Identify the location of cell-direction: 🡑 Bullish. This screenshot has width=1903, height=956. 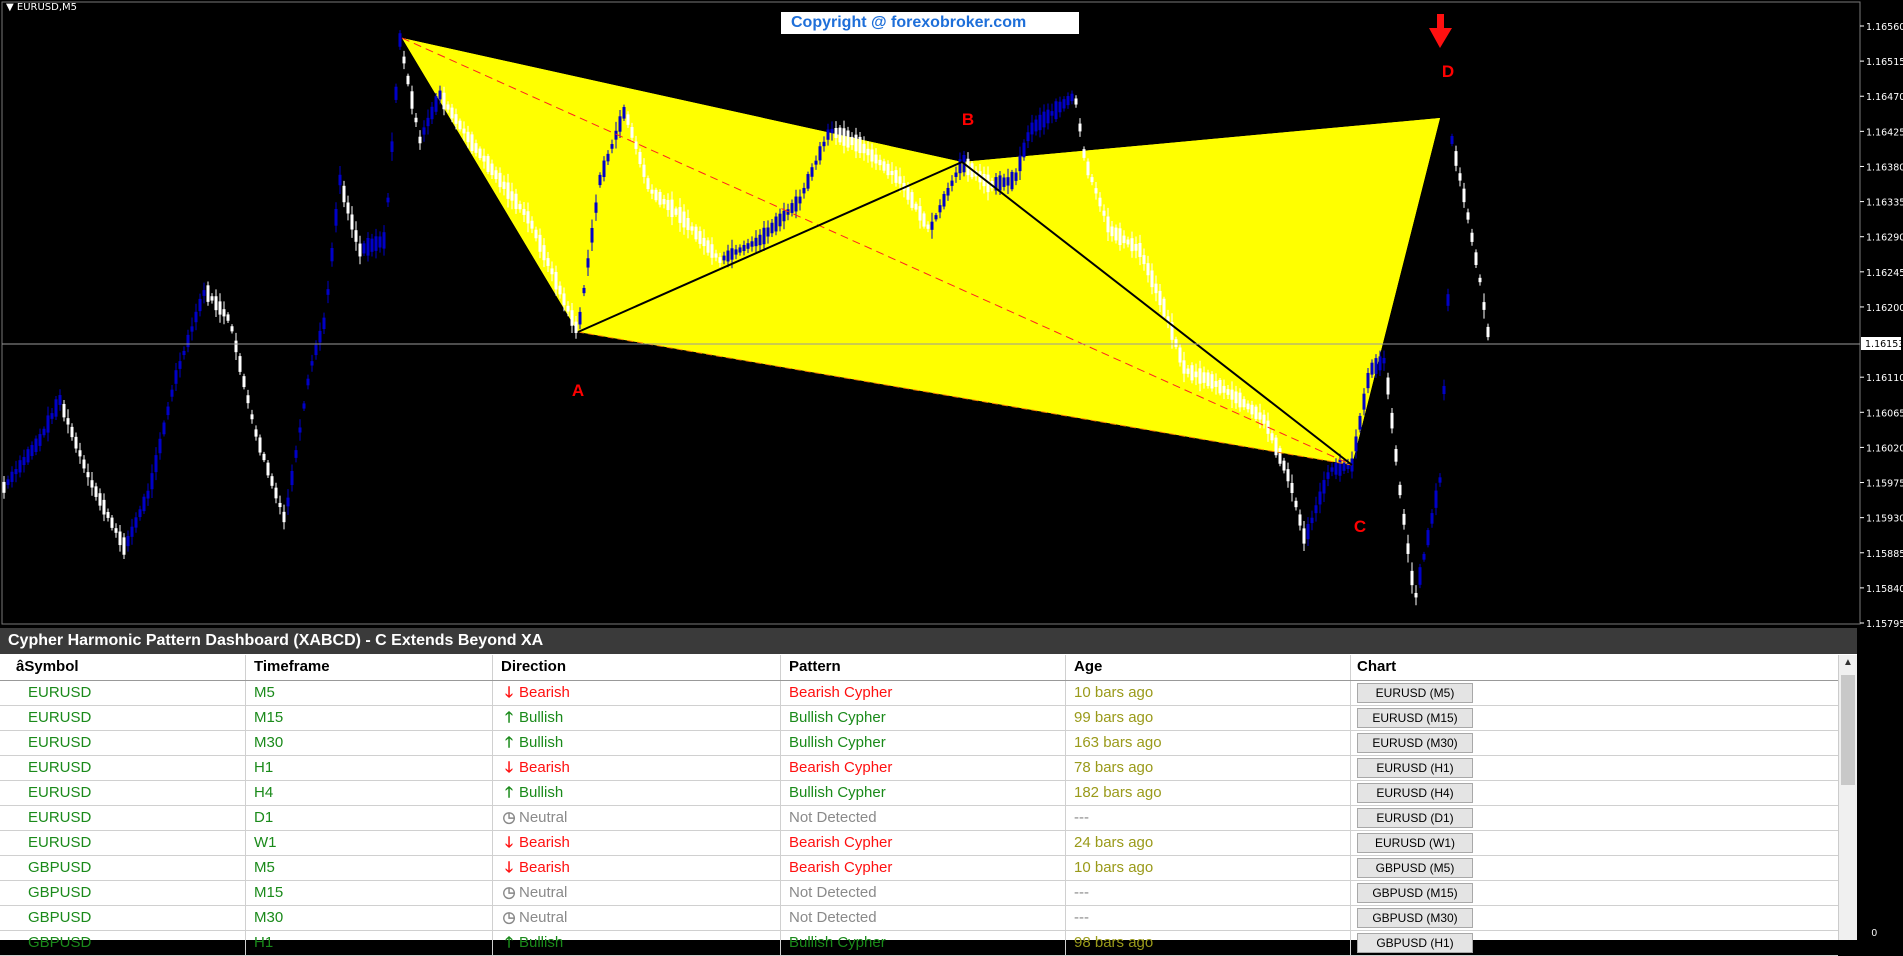
(636, 793).